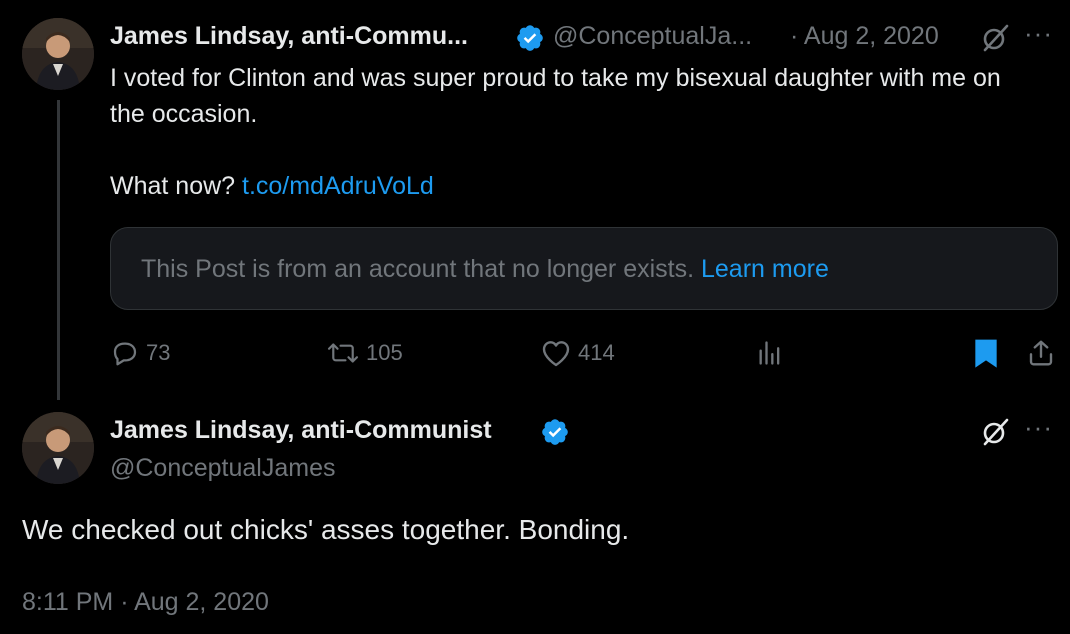 The height and width of the screenshot is (634, 1070). I want to click on views-button, so click(773, 353).